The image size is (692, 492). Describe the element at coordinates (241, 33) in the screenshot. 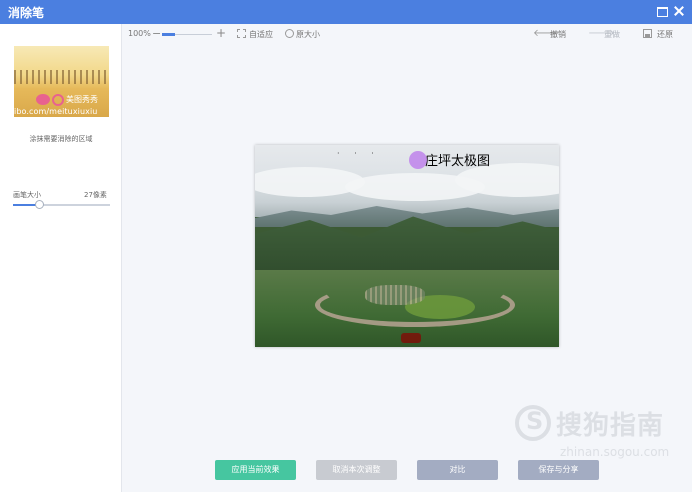

I see `fit-icon` at that location.